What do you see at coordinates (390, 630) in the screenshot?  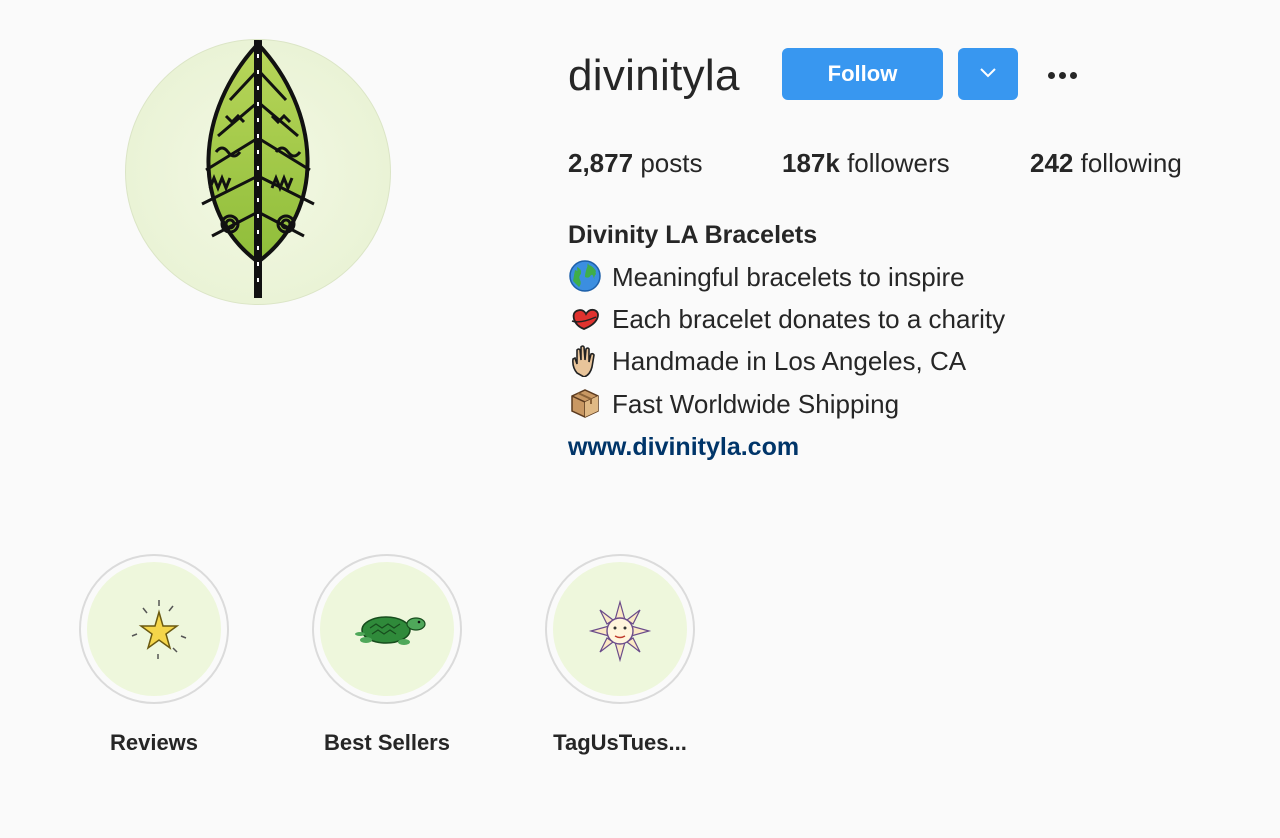 I see `turtle-icon` at bounding box center [390, 630].